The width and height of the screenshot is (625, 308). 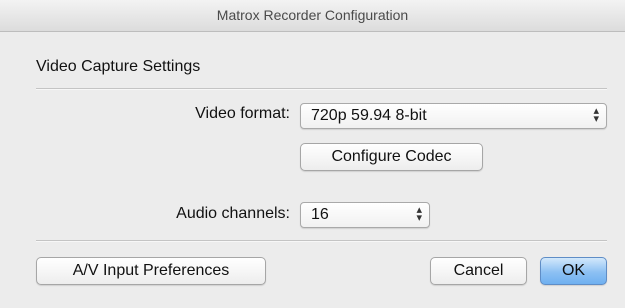 What do you see at coordinates (369, 115) in the screenshot?
I see `video-format-value: 720p 59.94 8-bit` at bounding box center [369, 115].